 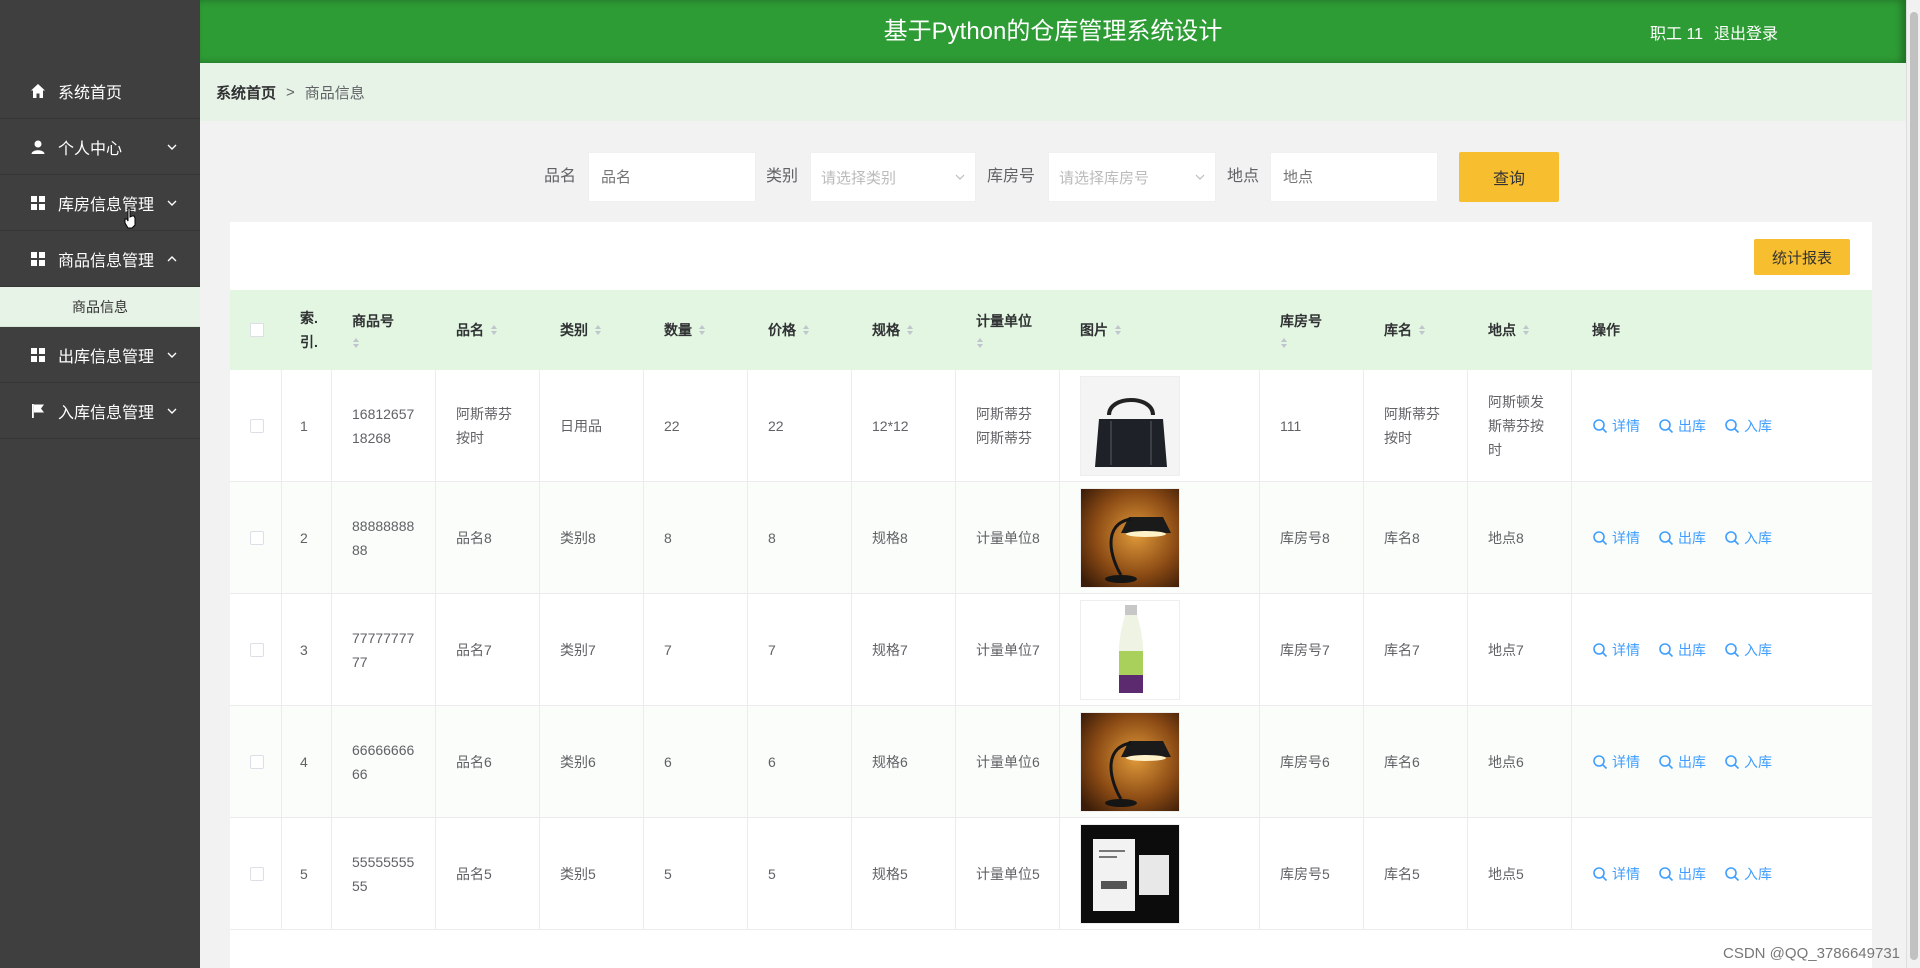 What do you see at coordinates (384, 873) in the screenshot?
I see `cell-code: 5555555555` at bounding box center [384, 873].